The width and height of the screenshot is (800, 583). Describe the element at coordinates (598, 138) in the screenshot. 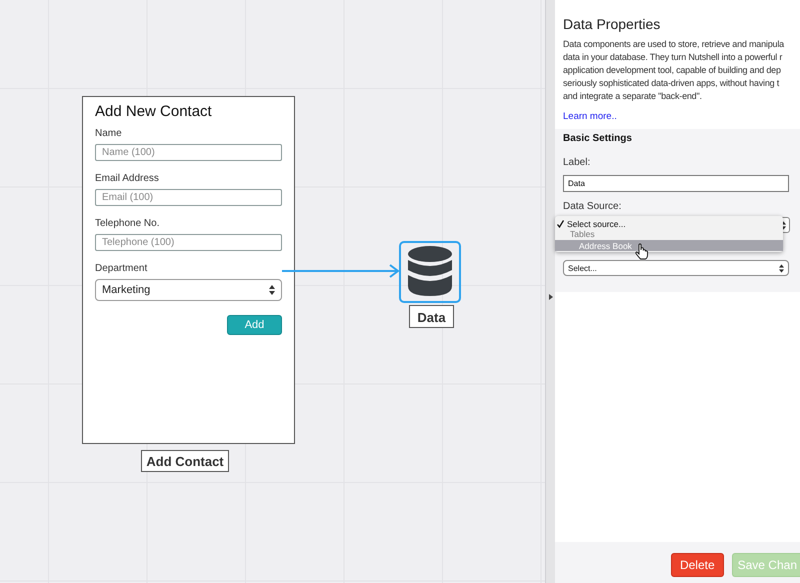

I see `section-heading: Basic Settings` at that location.